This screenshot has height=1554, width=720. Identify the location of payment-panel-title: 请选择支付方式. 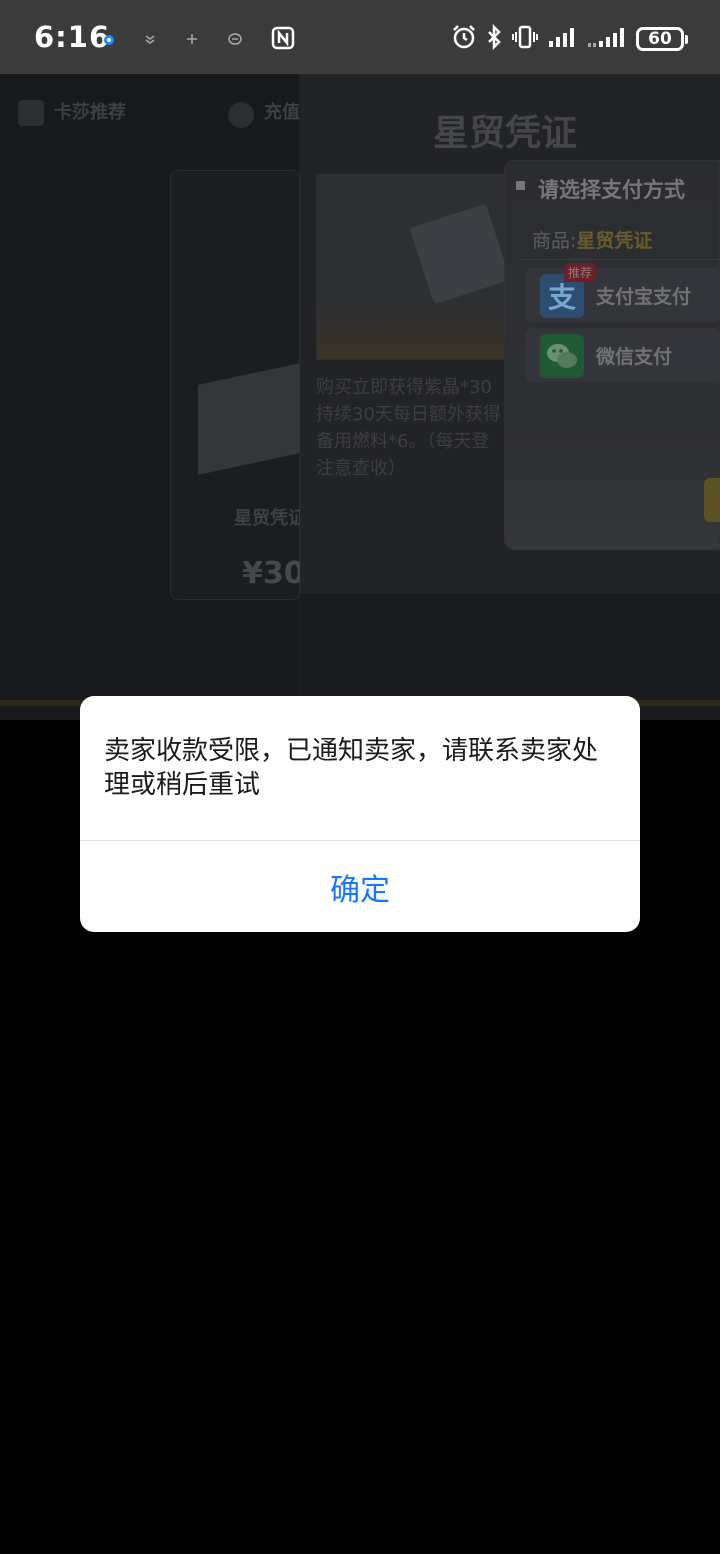
(611, 190).